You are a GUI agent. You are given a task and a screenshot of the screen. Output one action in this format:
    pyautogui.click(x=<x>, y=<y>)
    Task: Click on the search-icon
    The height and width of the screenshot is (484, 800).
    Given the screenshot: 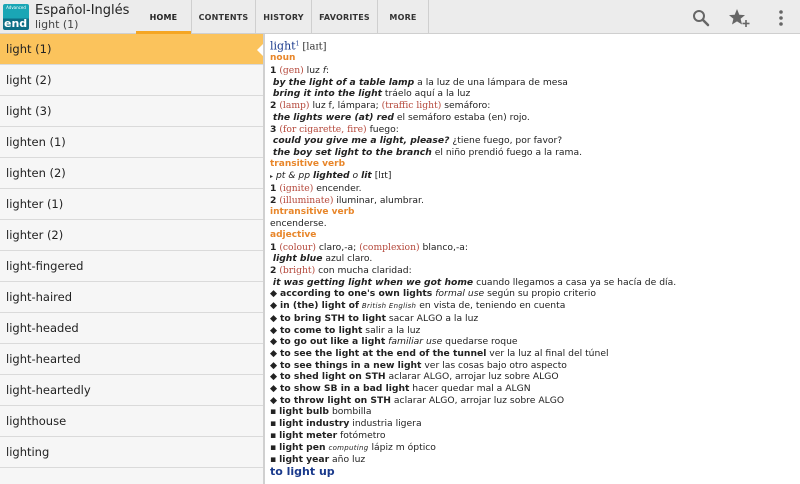 What is the action you would take?
    pyautogui.click(x=701, y=18)
    